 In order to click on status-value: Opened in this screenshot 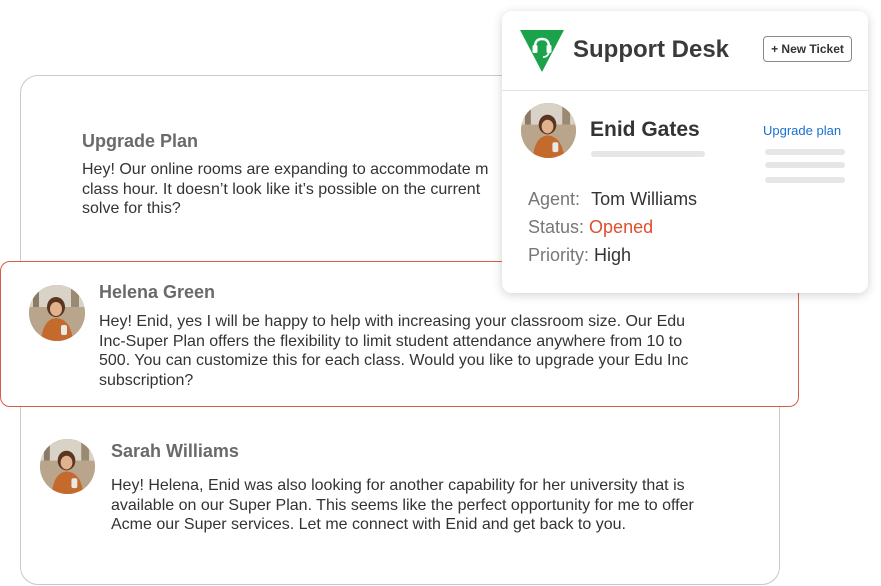, I will do `click(621, 227)`.